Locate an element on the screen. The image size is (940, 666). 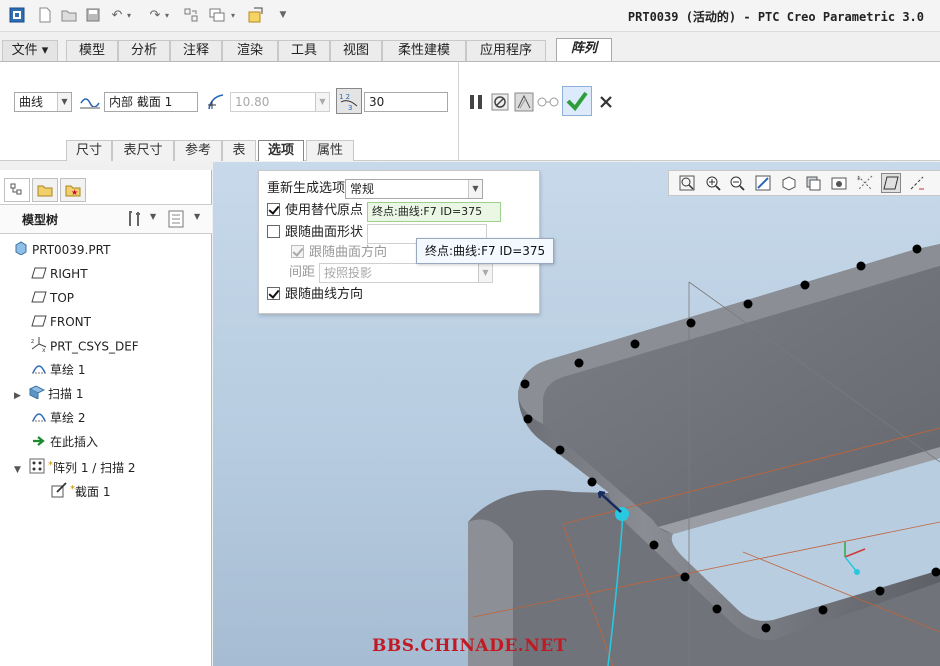
tree-item-sweep-1: ▶ 扫描 1 is located at coordinates (48, 394).